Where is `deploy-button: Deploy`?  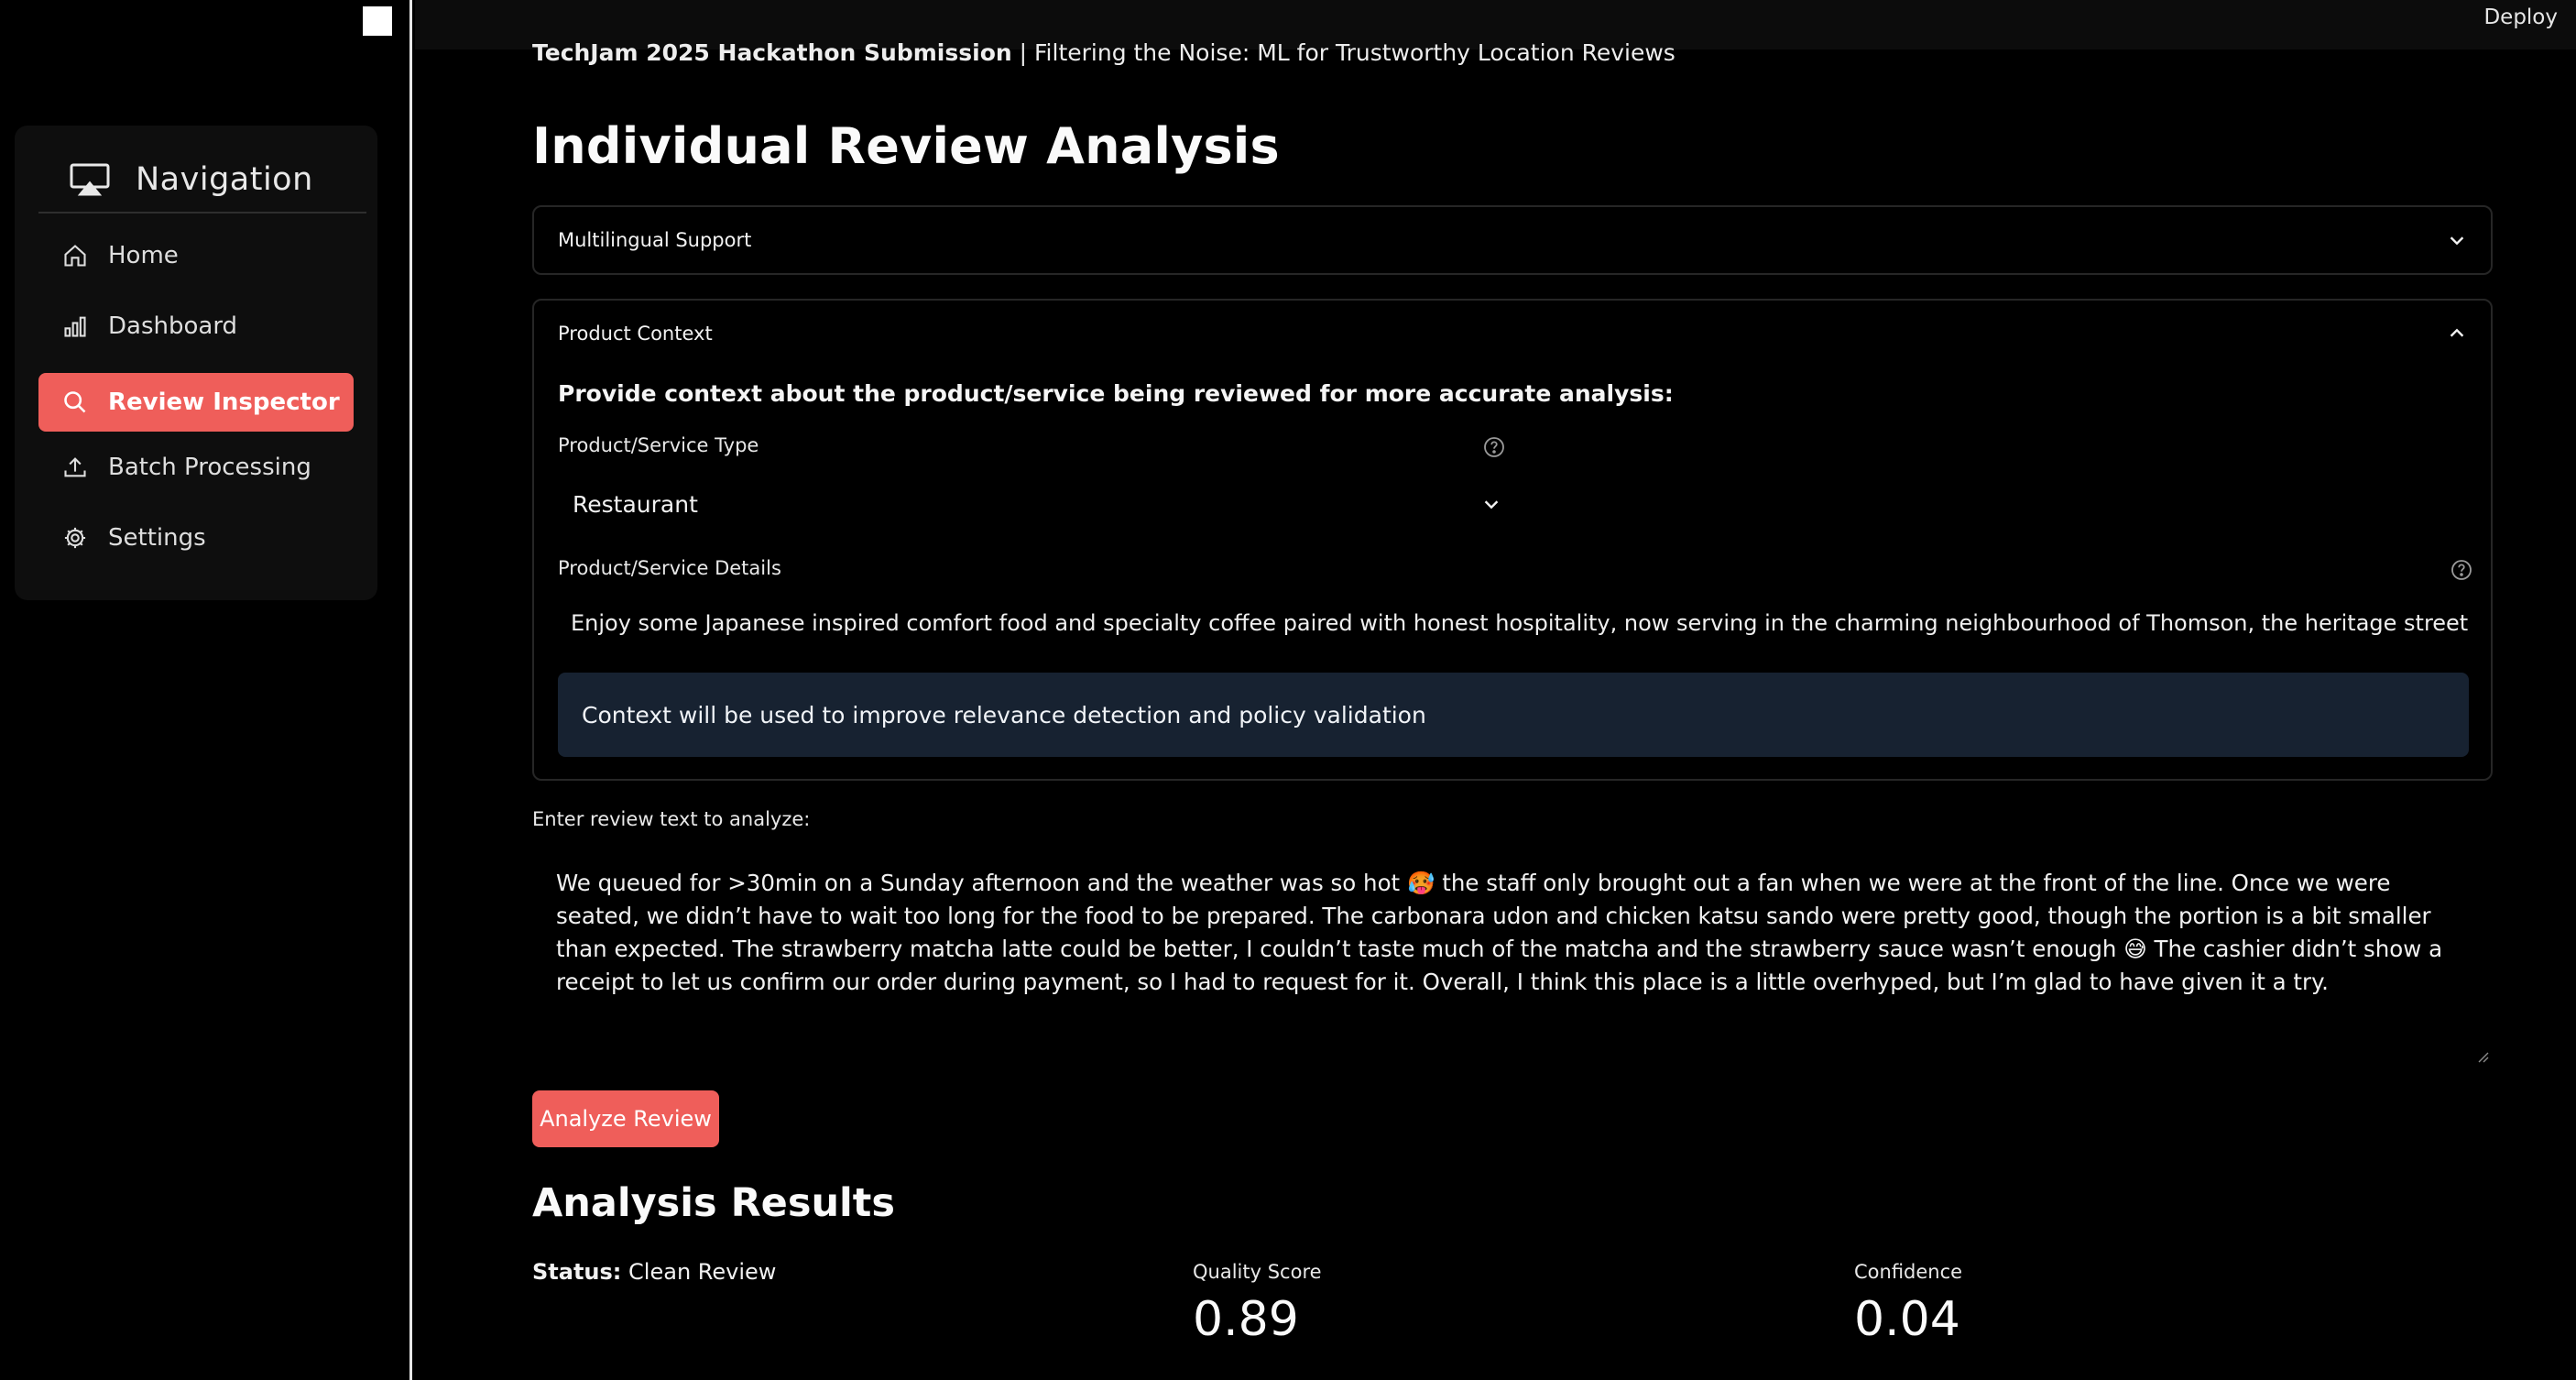 deploy-button: Deploy is located at coordinates (2521, 17).